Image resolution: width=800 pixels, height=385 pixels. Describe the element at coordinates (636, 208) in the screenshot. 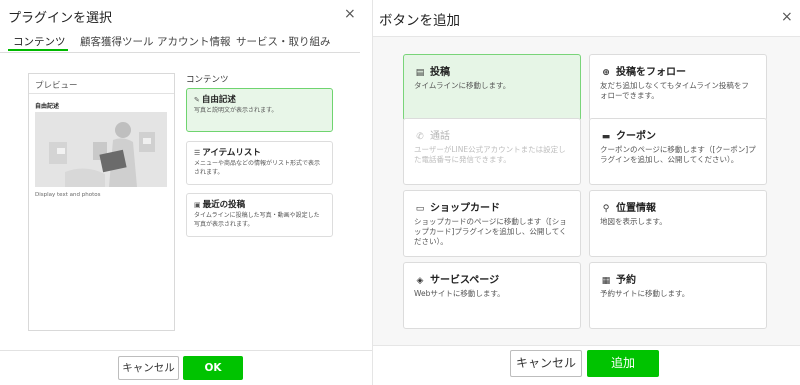

I see `option-title: 位置情報` at that location.